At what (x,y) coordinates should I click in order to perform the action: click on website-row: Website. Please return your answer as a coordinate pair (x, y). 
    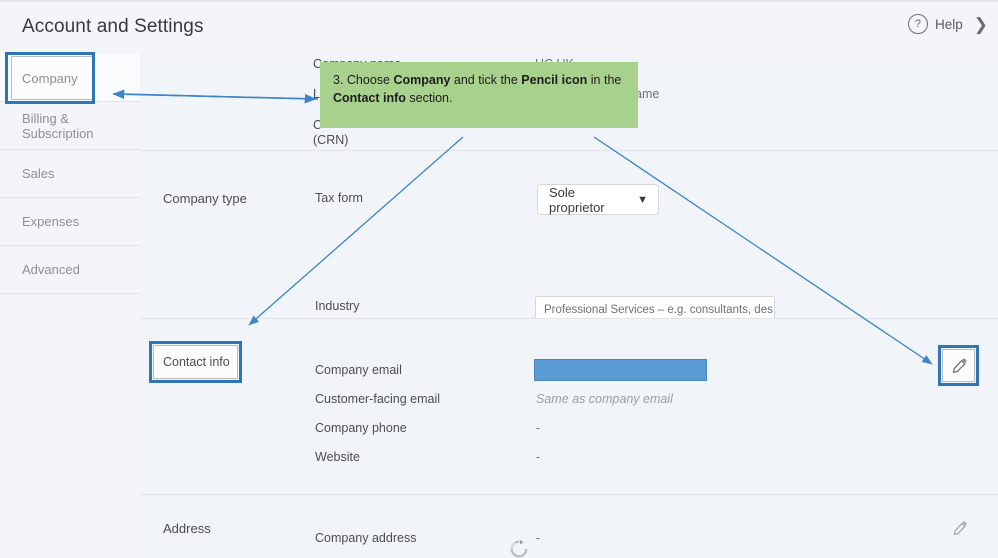
    Looking at the image, I should click on (337, 457).